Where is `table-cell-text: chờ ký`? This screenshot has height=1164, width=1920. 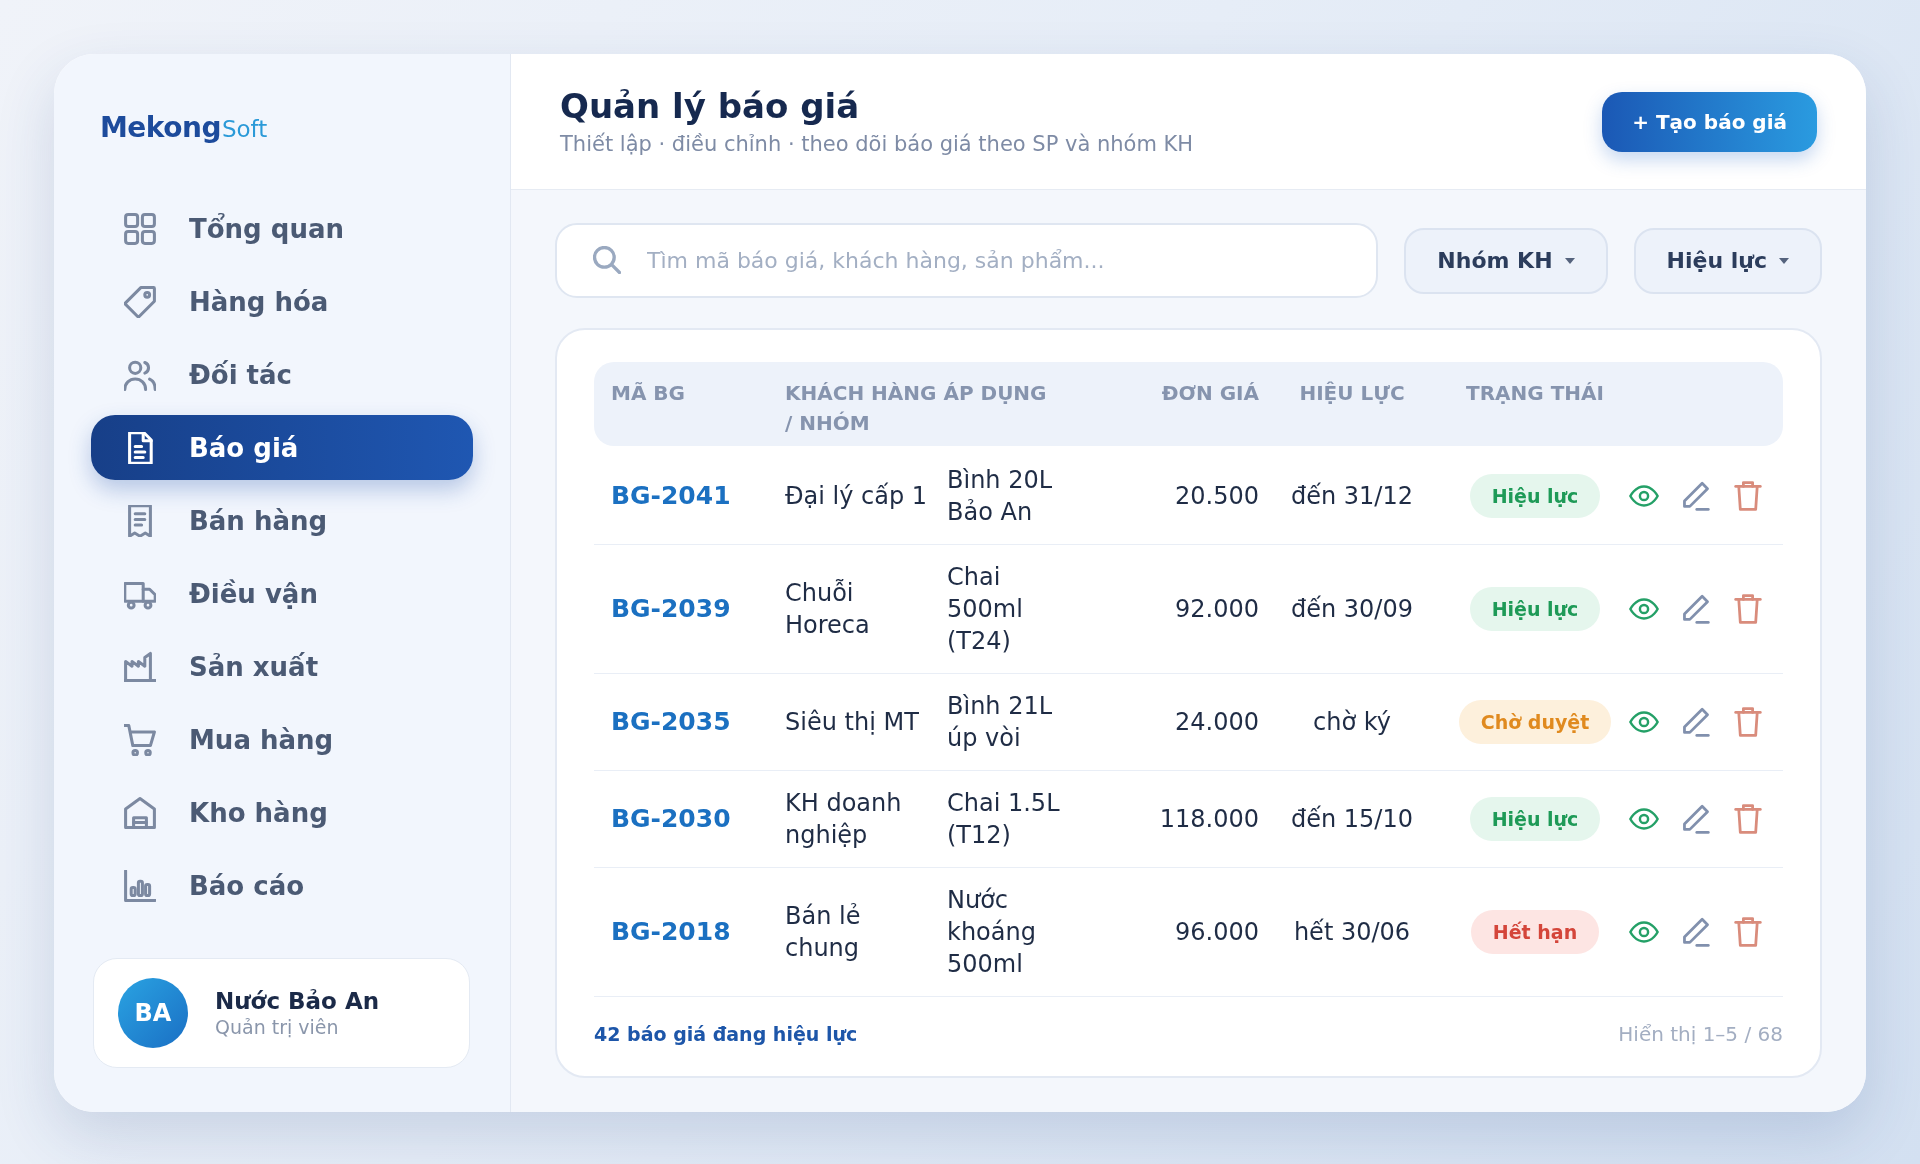 table-cell-text: chờ ký is located at coordinates (1352, 722).